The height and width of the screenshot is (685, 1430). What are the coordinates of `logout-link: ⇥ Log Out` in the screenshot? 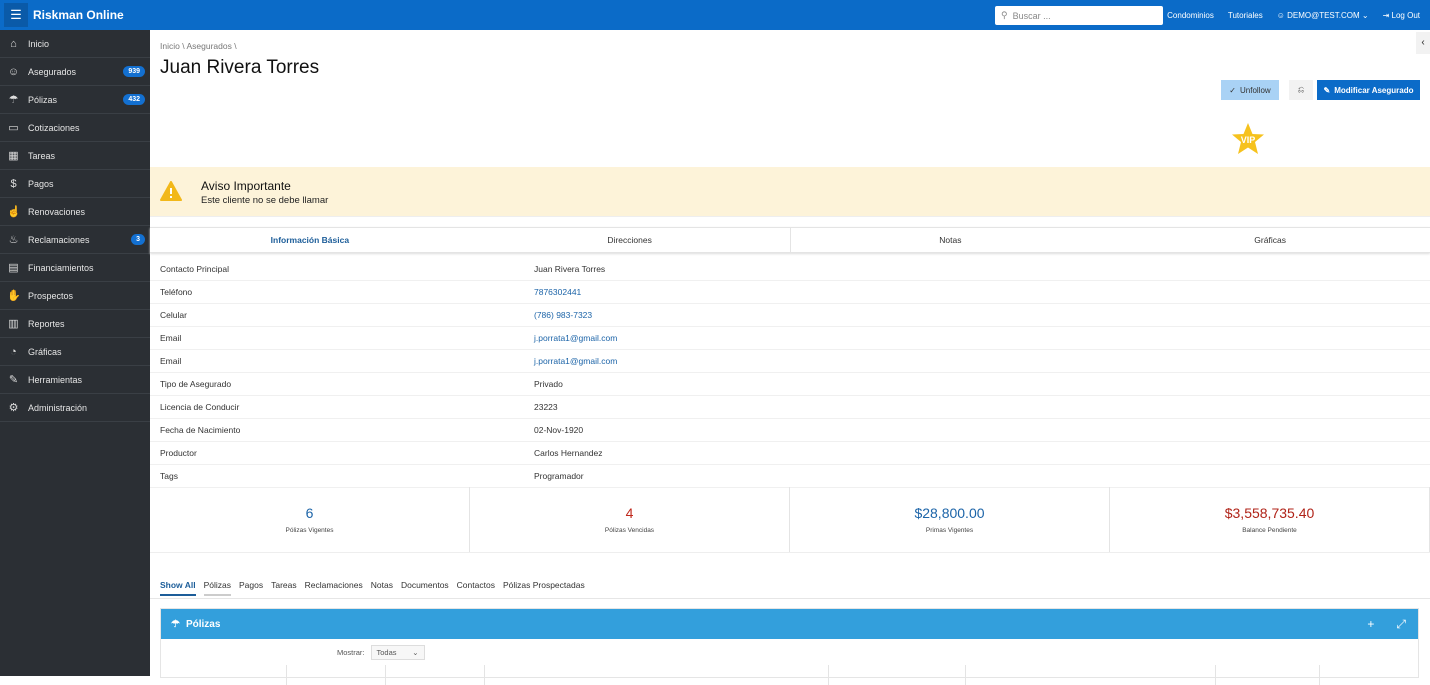 It's located at (1401, 15).